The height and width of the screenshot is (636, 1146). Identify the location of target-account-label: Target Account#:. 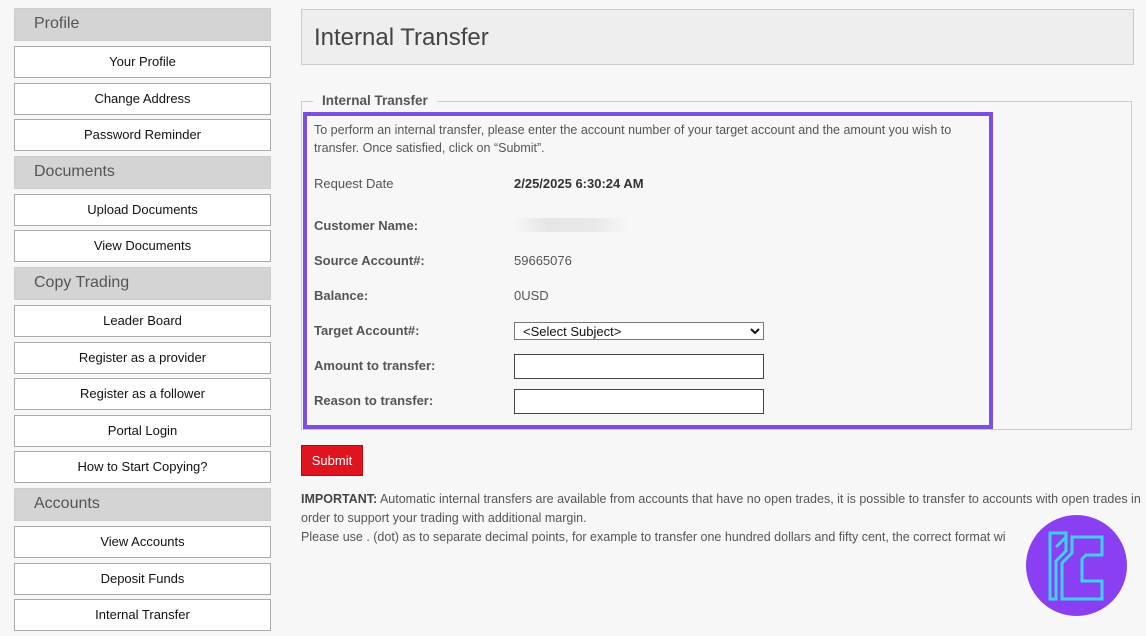
(367, 330).